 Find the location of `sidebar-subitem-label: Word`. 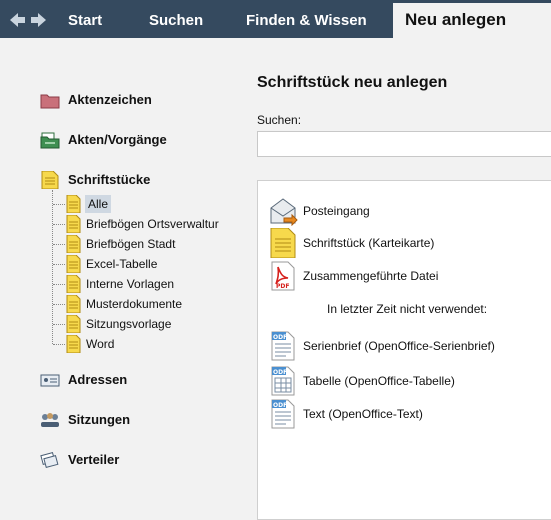

sidebar-subitem-label: Word is located at coordinates (100, 344).